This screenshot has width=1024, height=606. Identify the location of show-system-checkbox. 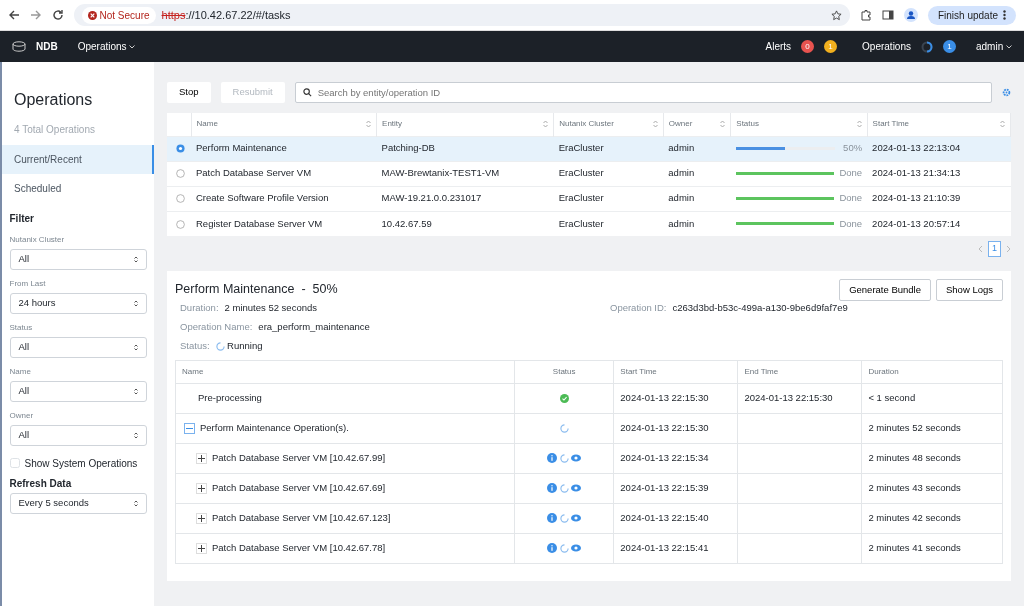
(14, 463).